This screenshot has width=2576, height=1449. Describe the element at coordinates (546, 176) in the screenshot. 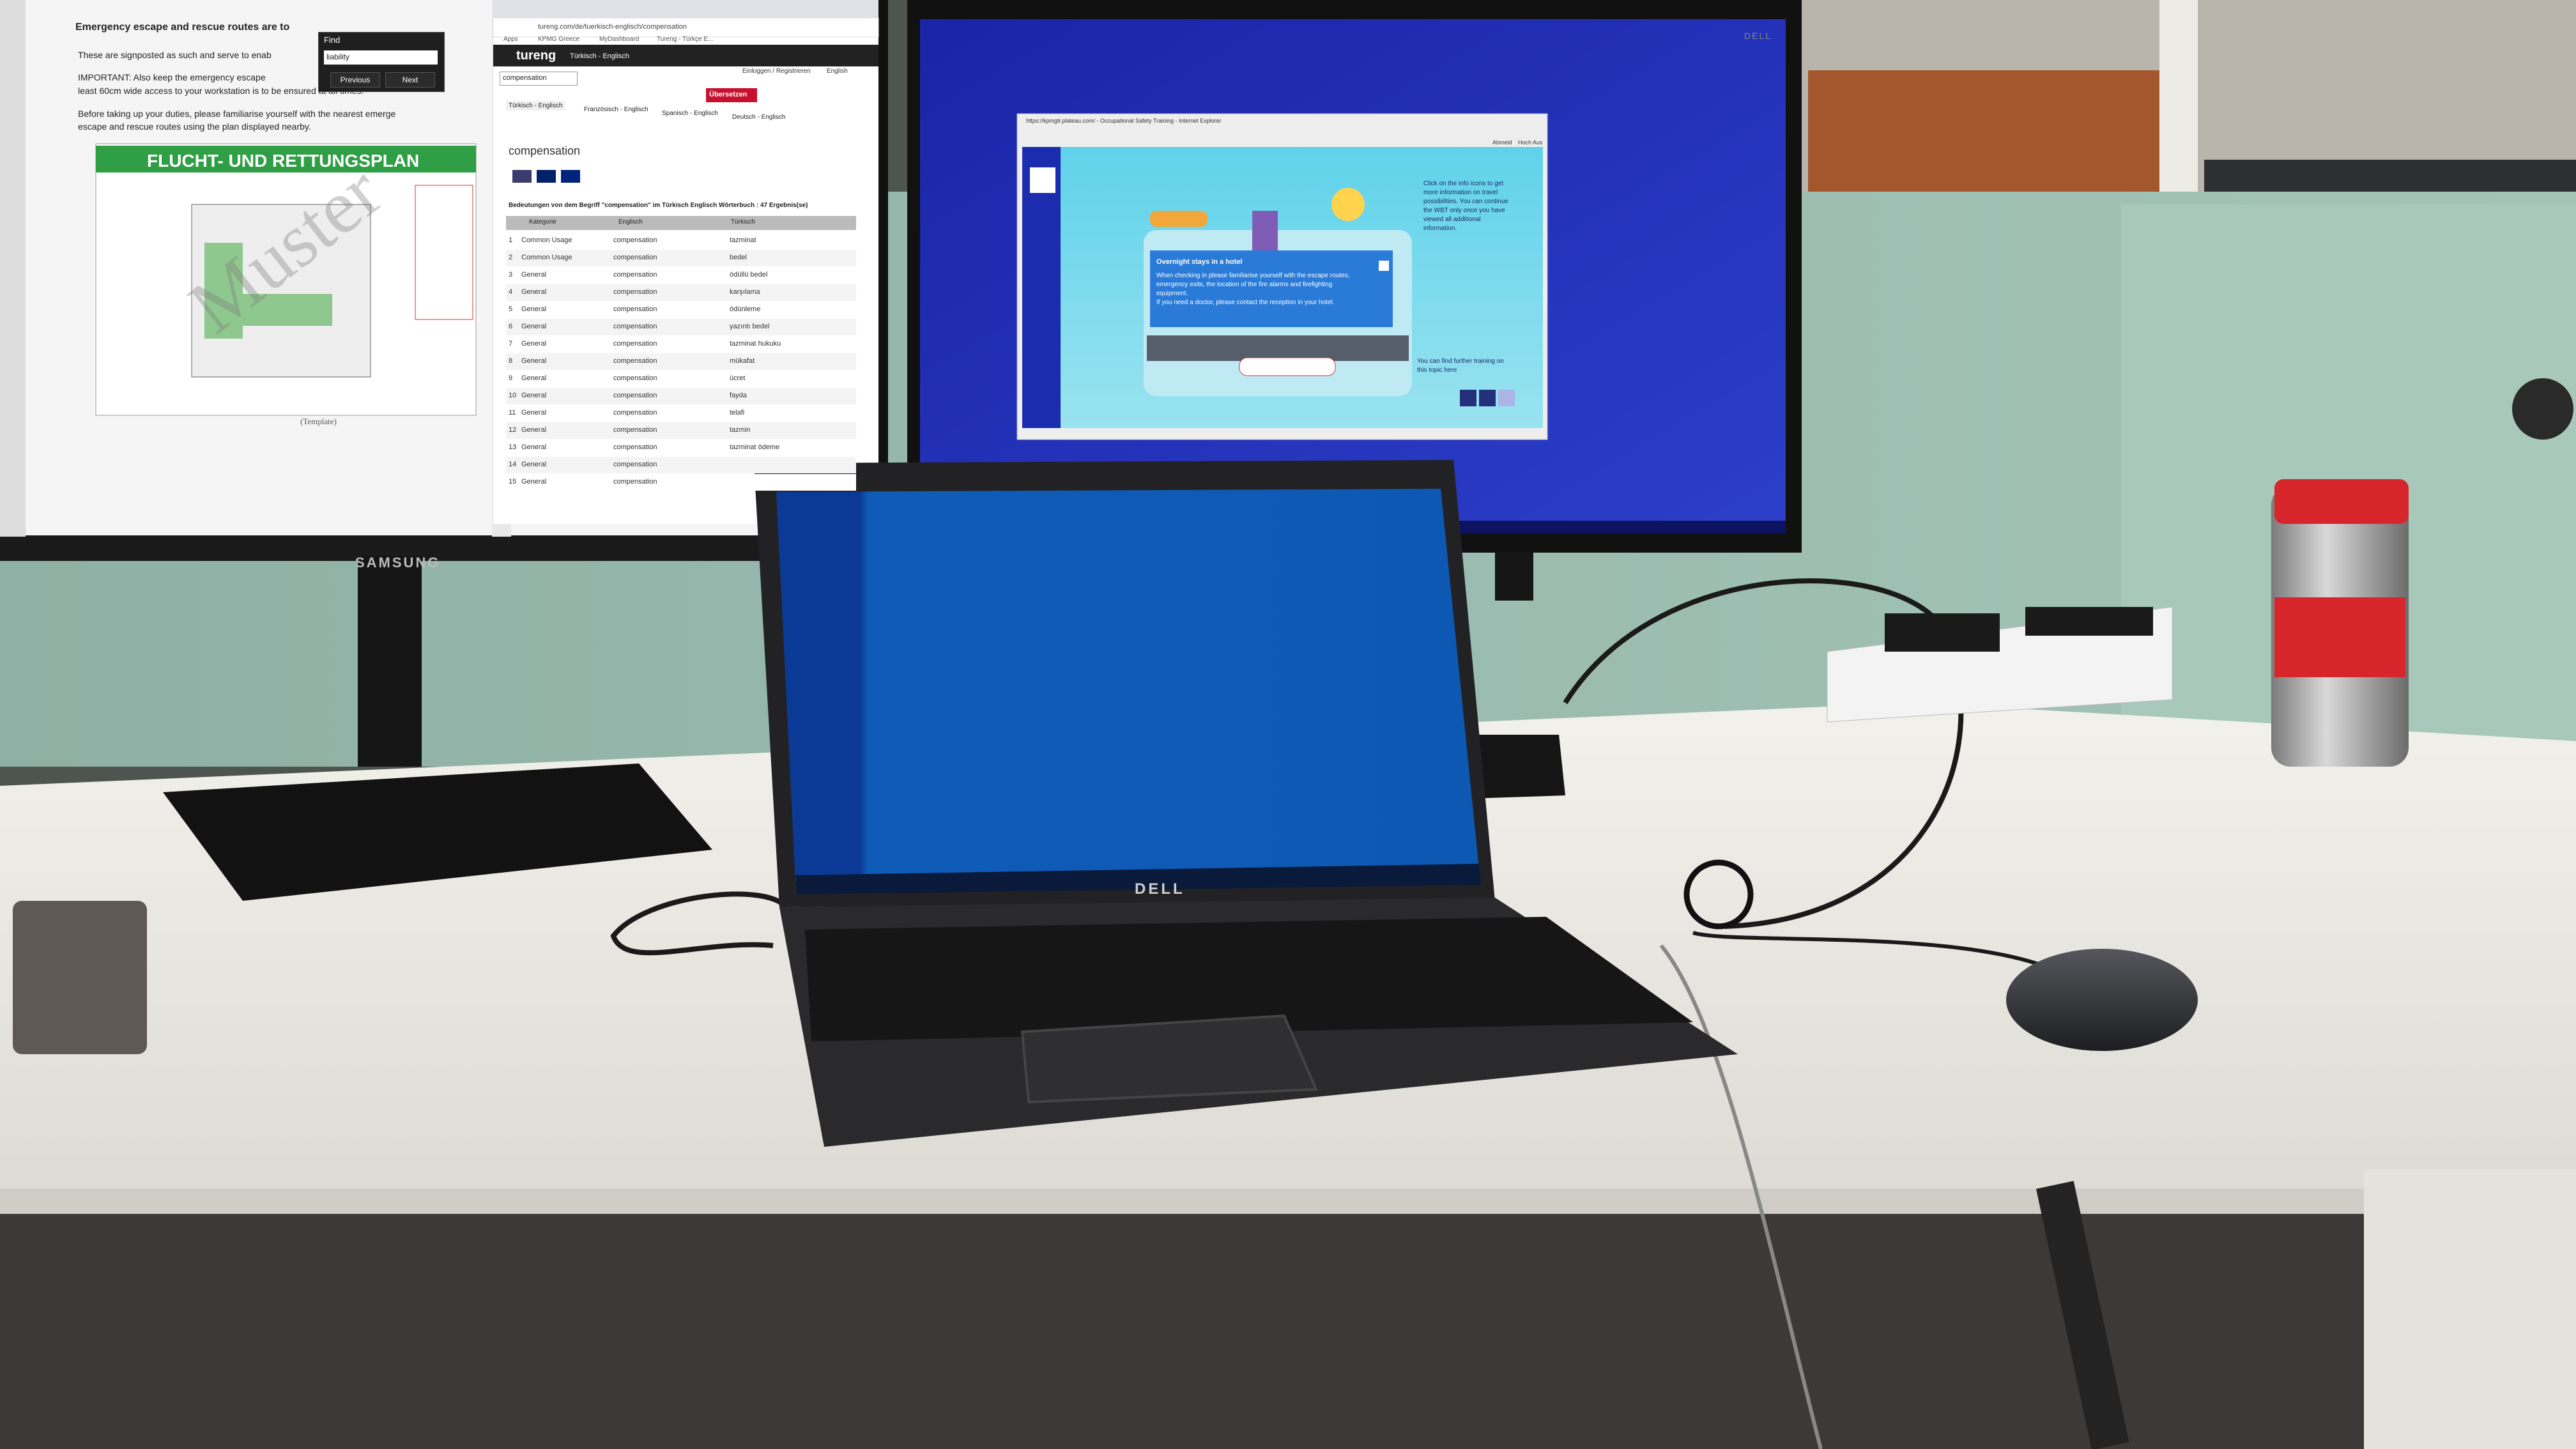

I see `uk-flag-icon` at that location.